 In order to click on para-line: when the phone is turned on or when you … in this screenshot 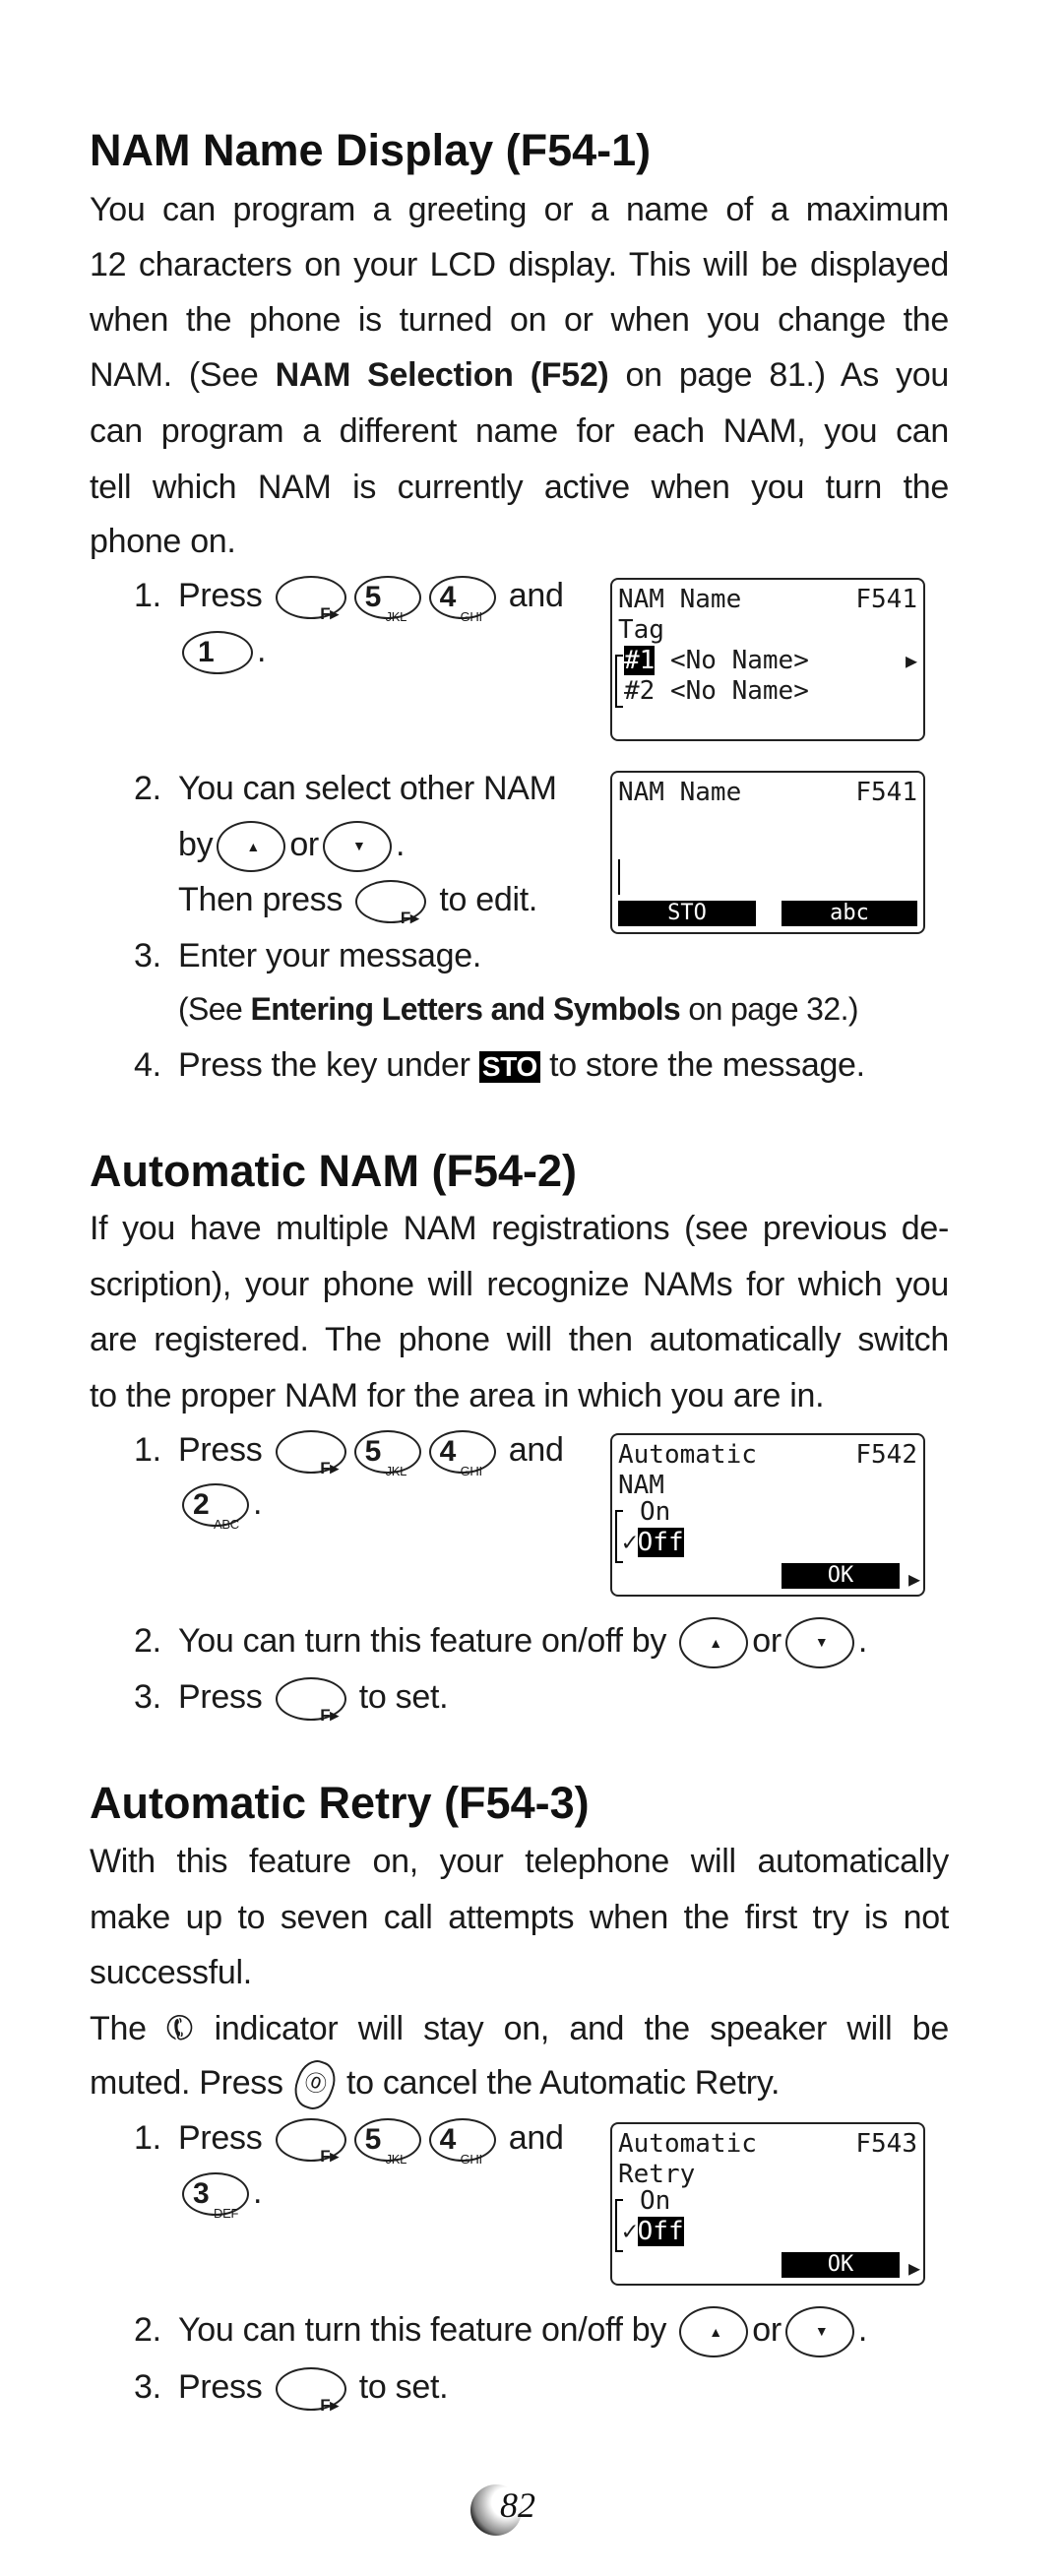, I will do `click(519, 320)`.